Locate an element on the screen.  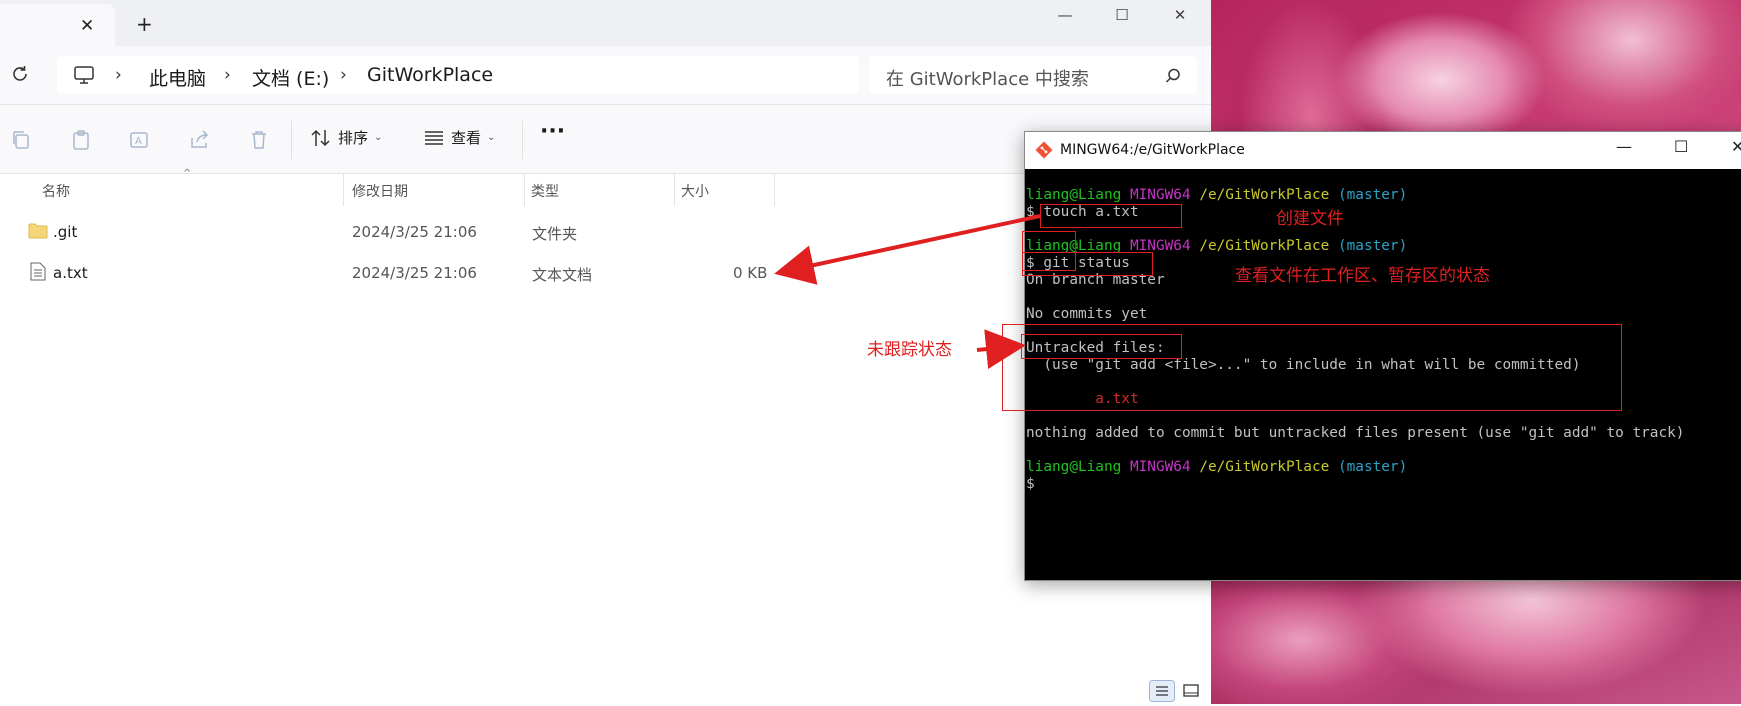
file-name: a.txt is located at coordinates (70, 273).